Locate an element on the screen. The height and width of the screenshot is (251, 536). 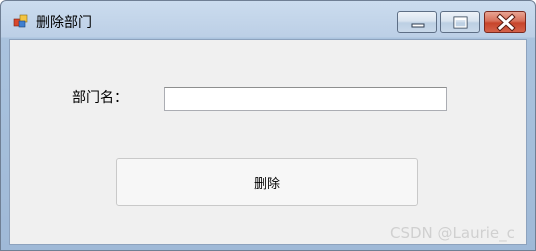
close-icon is located at coordinates (506, 22).